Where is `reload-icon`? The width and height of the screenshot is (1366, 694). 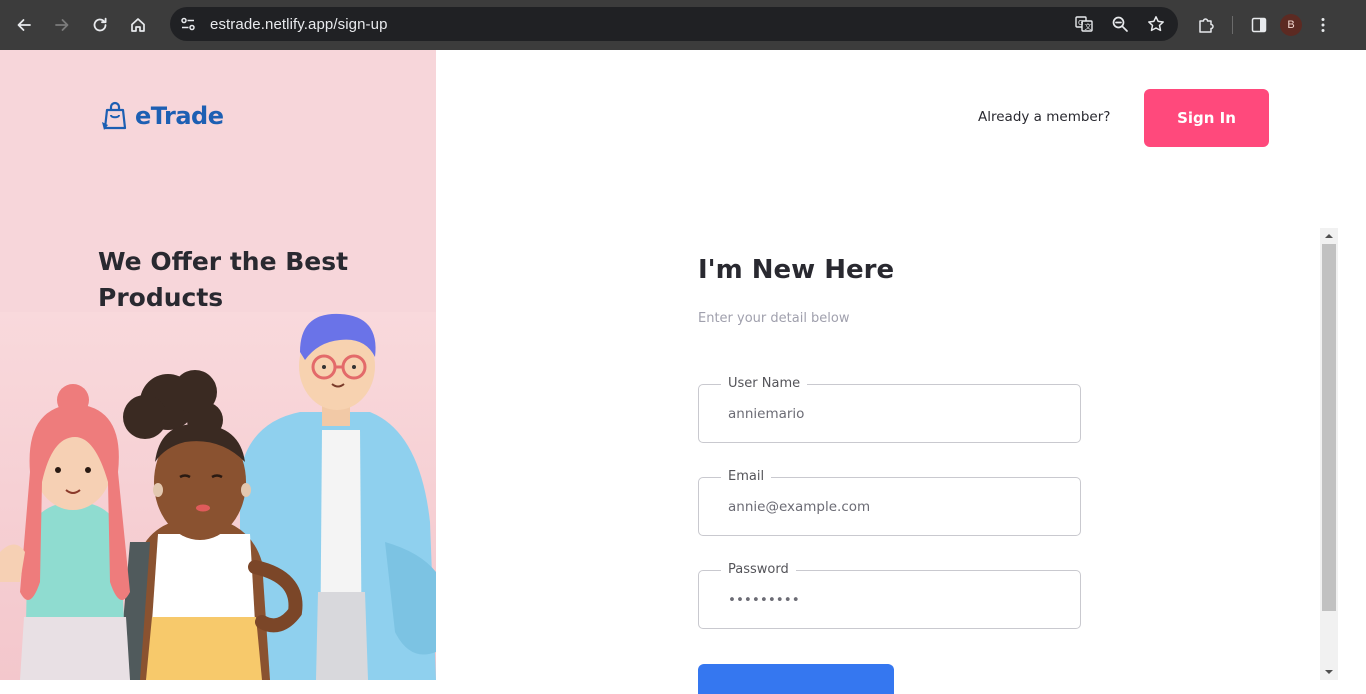
reload-icon is located at coordinates (100, 24).